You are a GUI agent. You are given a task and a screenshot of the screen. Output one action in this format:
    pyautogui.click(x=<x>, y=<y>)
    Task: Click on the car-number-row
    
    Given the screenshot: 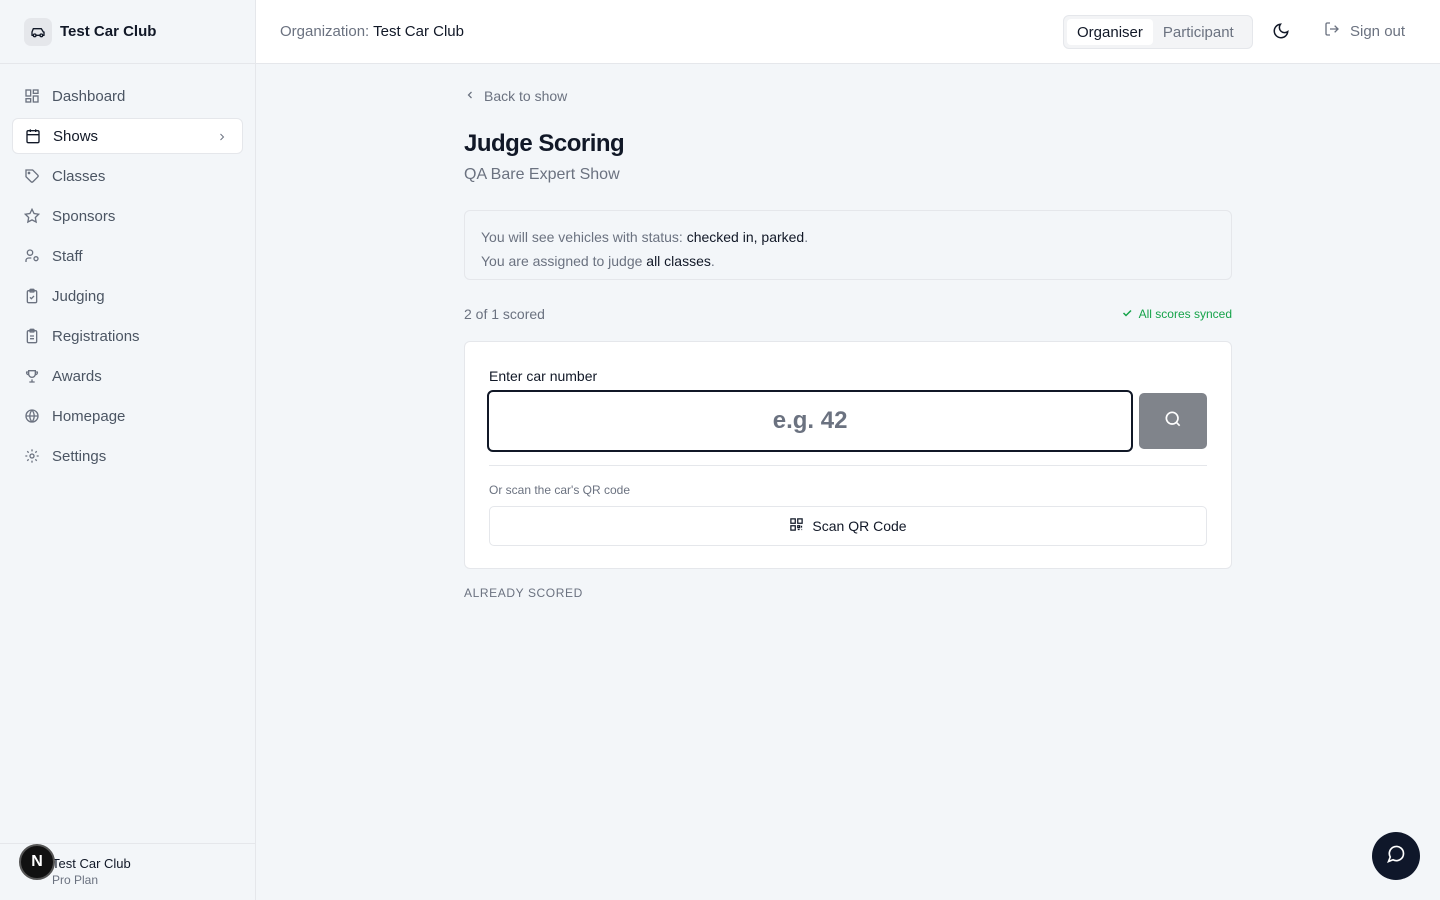 What is the action you would take?
    pyautogui.click(x=847, y=421)
    